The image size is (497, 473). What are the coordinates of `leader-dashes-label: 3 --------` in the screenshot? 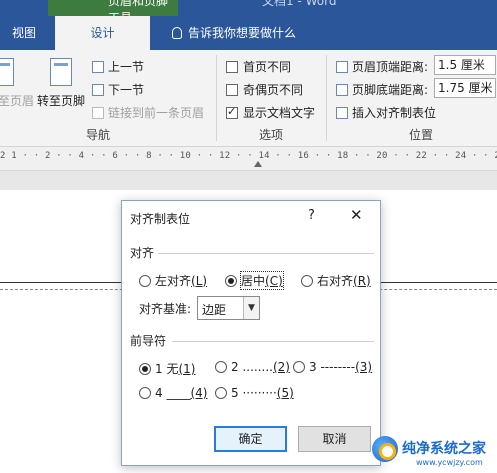 It's located at (332, 367).